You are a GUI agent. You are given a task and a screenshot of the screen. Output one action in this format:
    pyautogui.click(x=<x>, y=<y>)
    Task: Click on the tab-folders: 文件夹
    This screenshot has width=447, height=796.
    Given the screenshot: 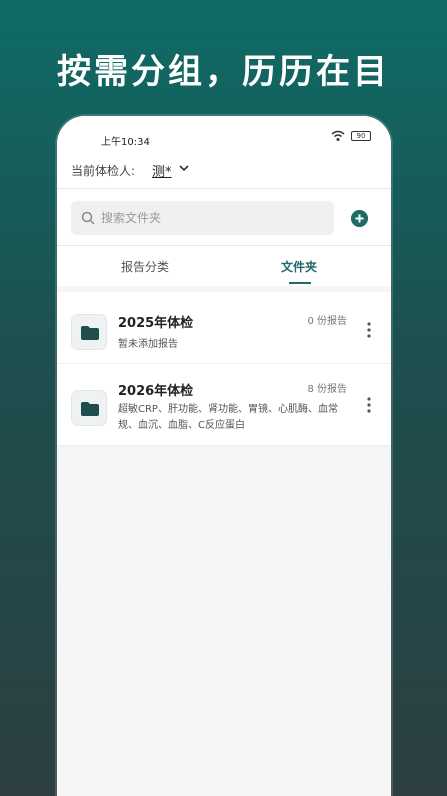 What is the action you would take?
    pyautogui.click(x=299, y=266)
    